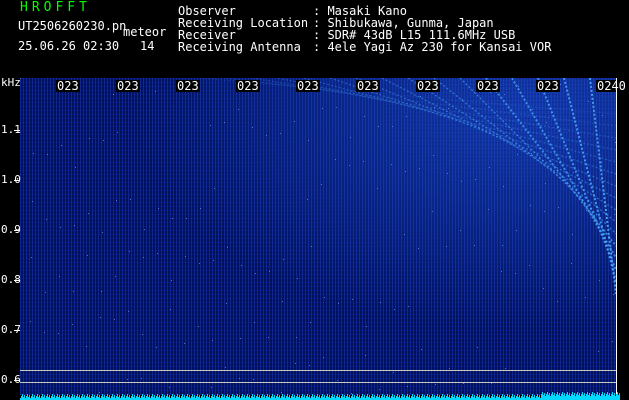  I want to click on time-label: 0240, so click(611, 86).